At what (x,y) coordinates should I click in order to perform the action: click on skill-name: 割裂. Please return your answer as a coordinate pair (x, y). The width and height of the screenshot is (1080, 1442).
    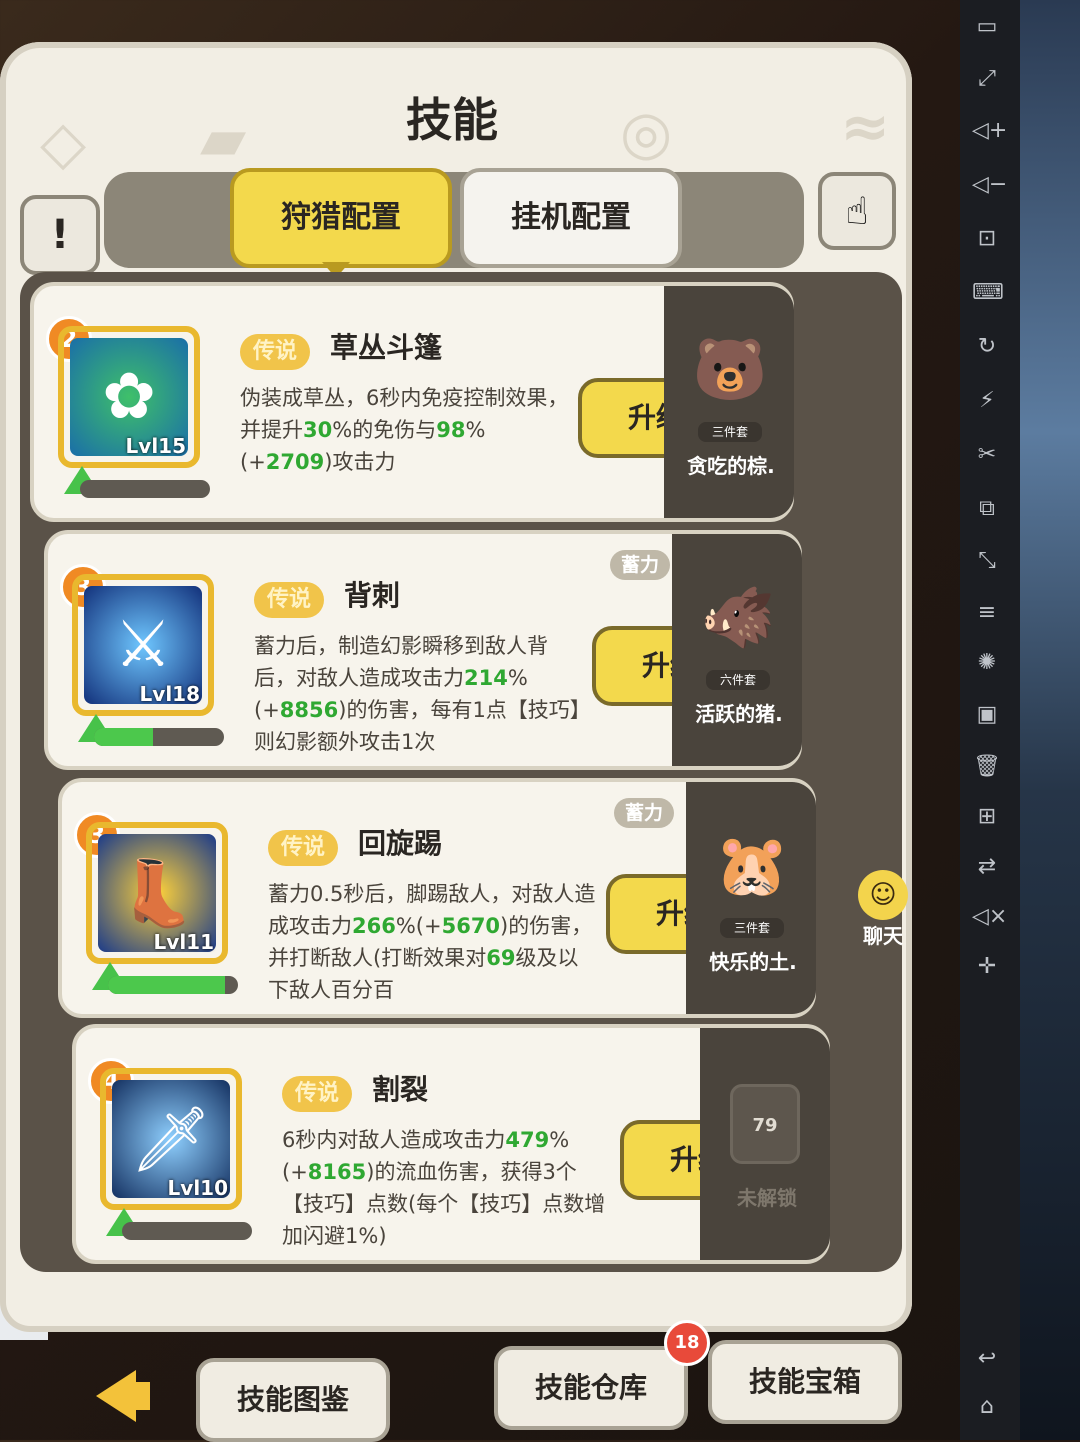
    Looking at the image, I should click on (400, 1089).